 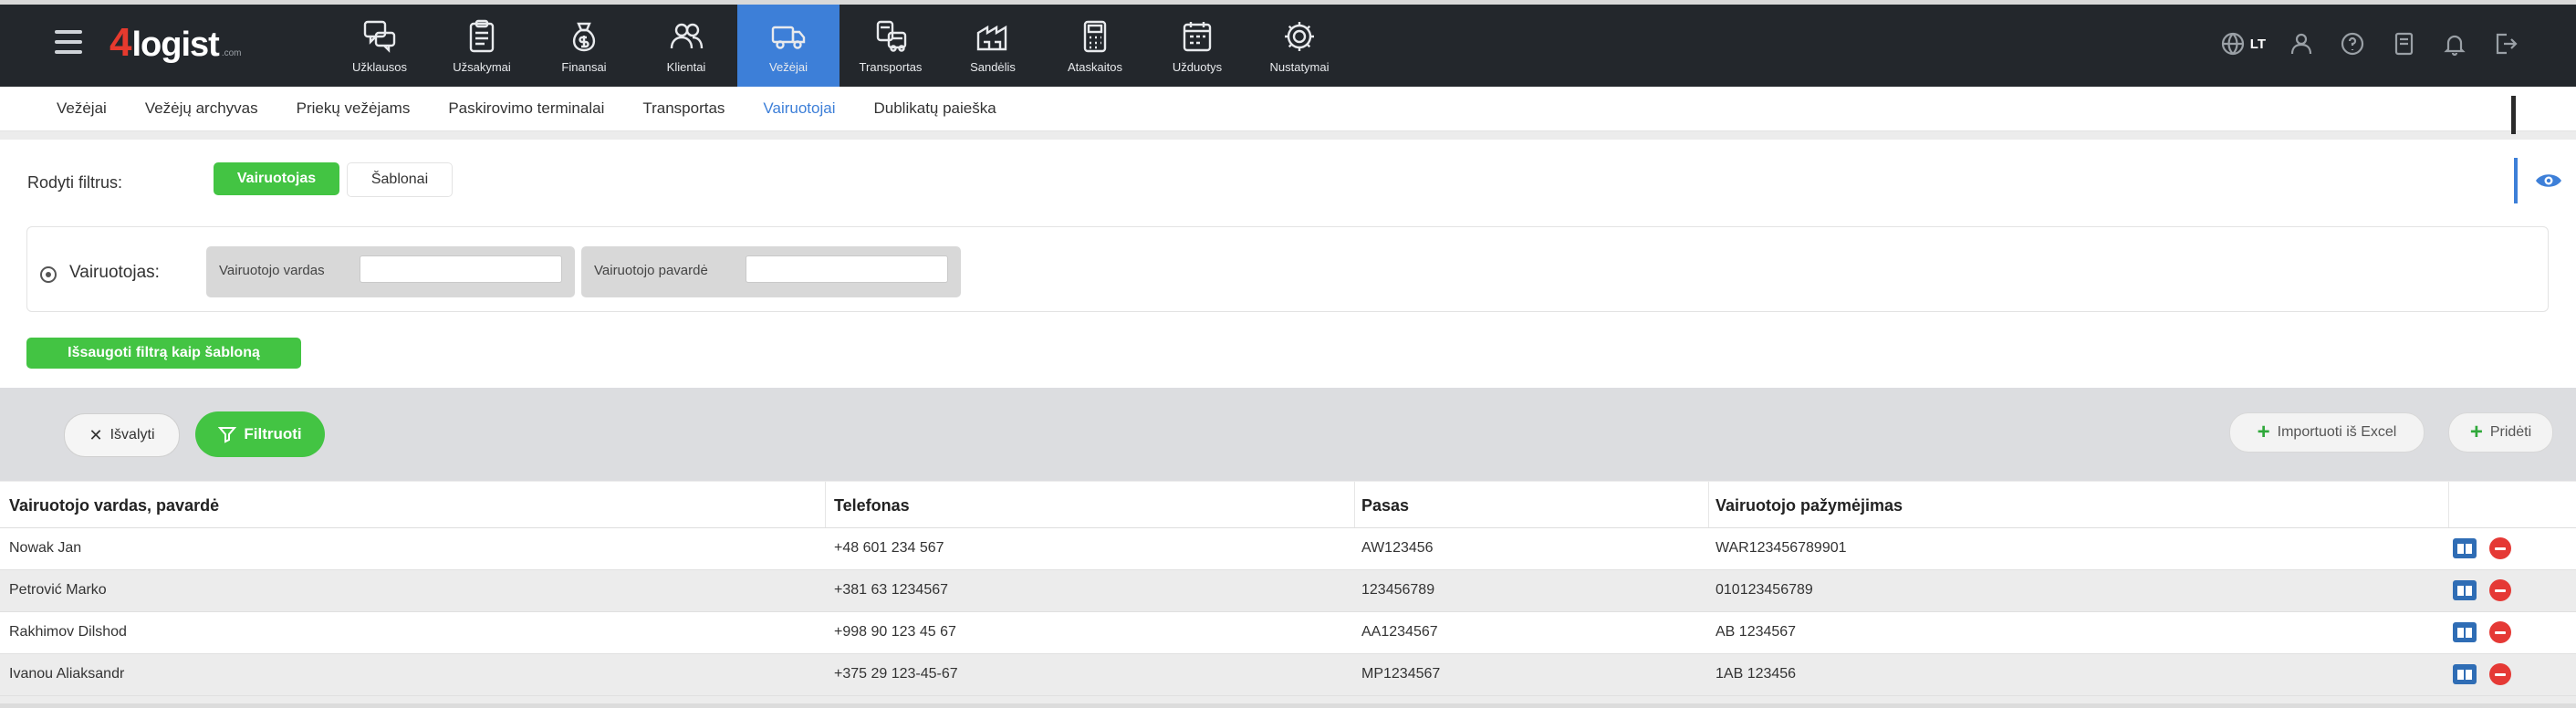 I want to click on funnel-icon, so click(x=227, y=435).